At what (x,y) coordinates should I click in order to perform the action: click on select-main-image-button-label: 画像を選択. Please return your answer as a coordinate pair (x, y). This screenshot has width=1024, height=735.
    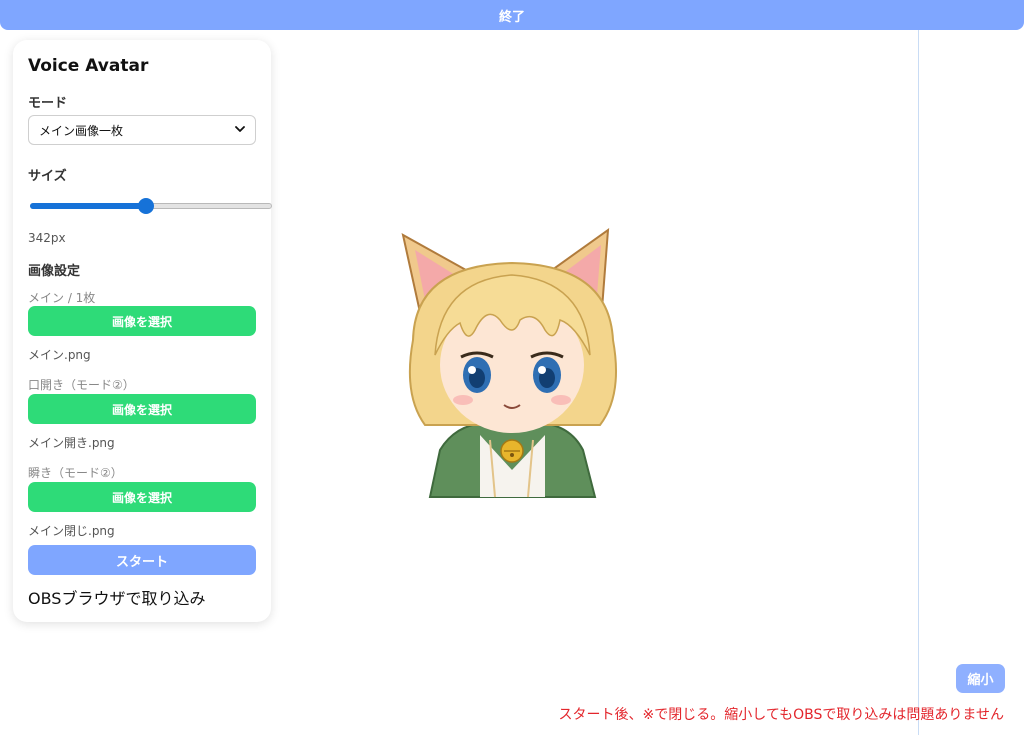
    Looking at the image, I should click on (141, 321).